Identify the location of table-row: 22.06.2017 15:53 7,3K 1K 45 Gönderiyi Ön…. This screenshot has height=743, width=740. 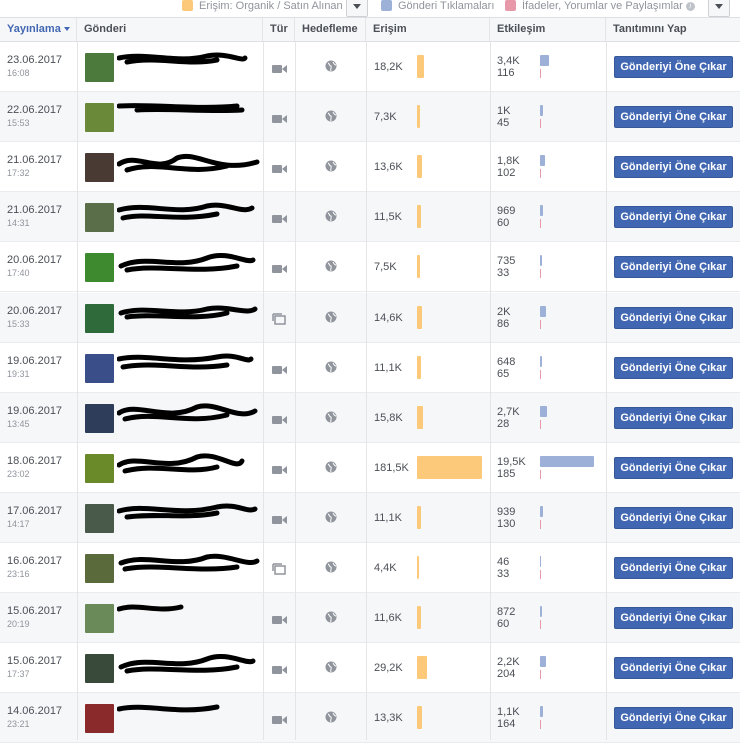
(370, 117).